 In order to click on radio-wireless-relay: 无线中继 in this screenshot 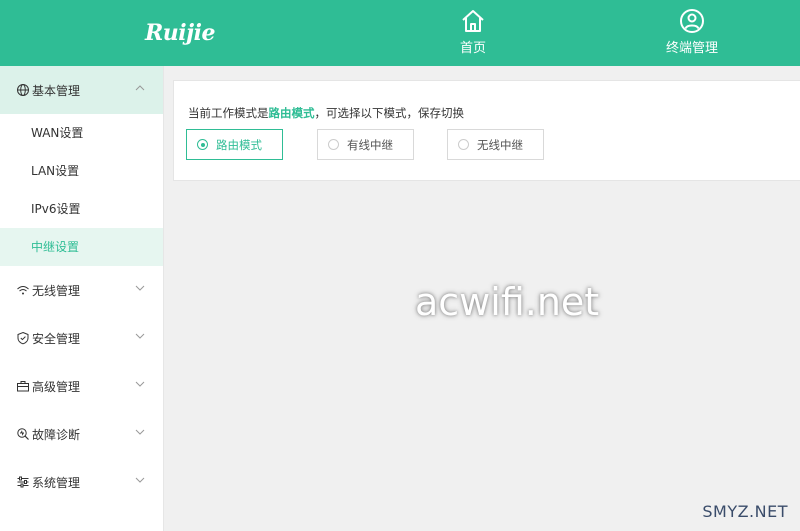, I will do `click(495, 144)`.